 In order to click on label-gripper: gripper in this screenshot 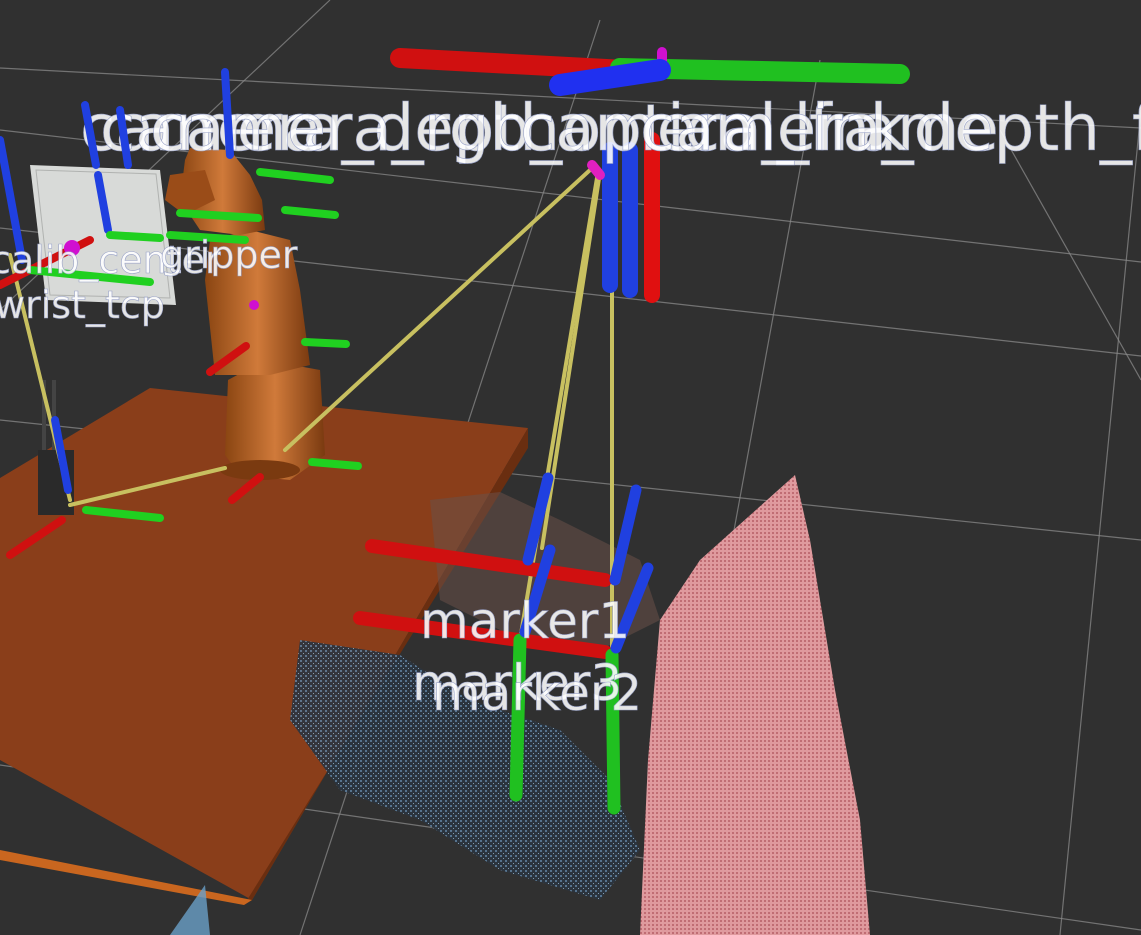, I will do `click(229, 255)`.